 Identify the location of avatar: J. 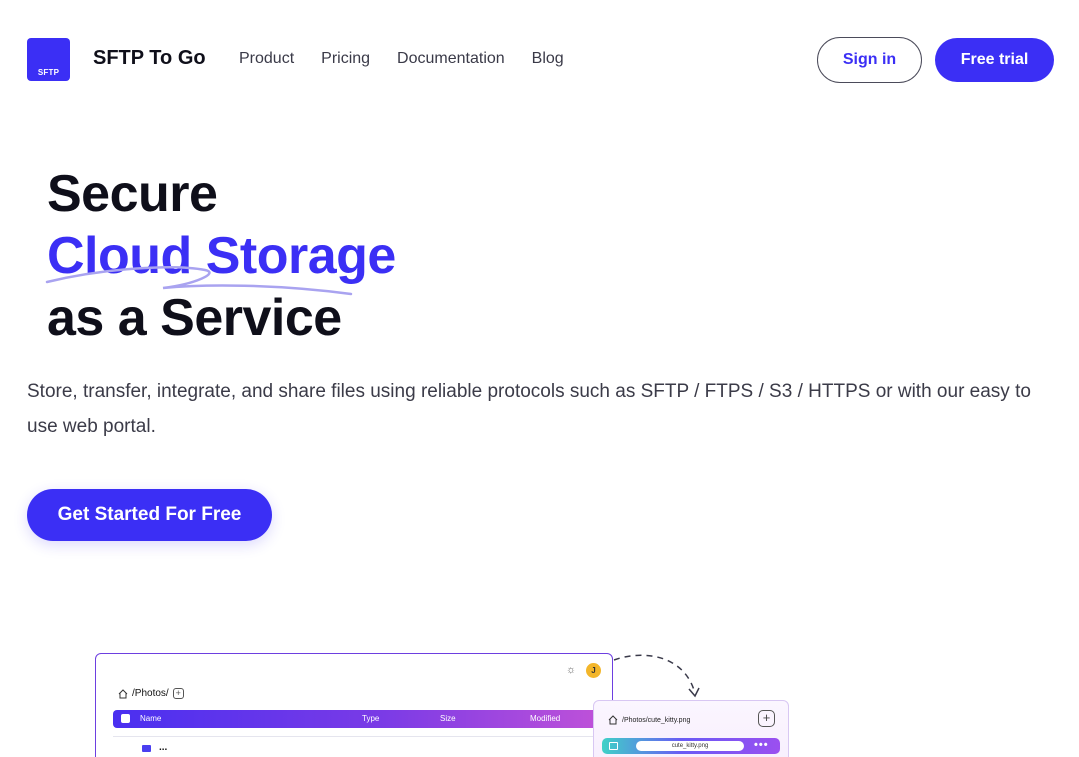
(593, 670).